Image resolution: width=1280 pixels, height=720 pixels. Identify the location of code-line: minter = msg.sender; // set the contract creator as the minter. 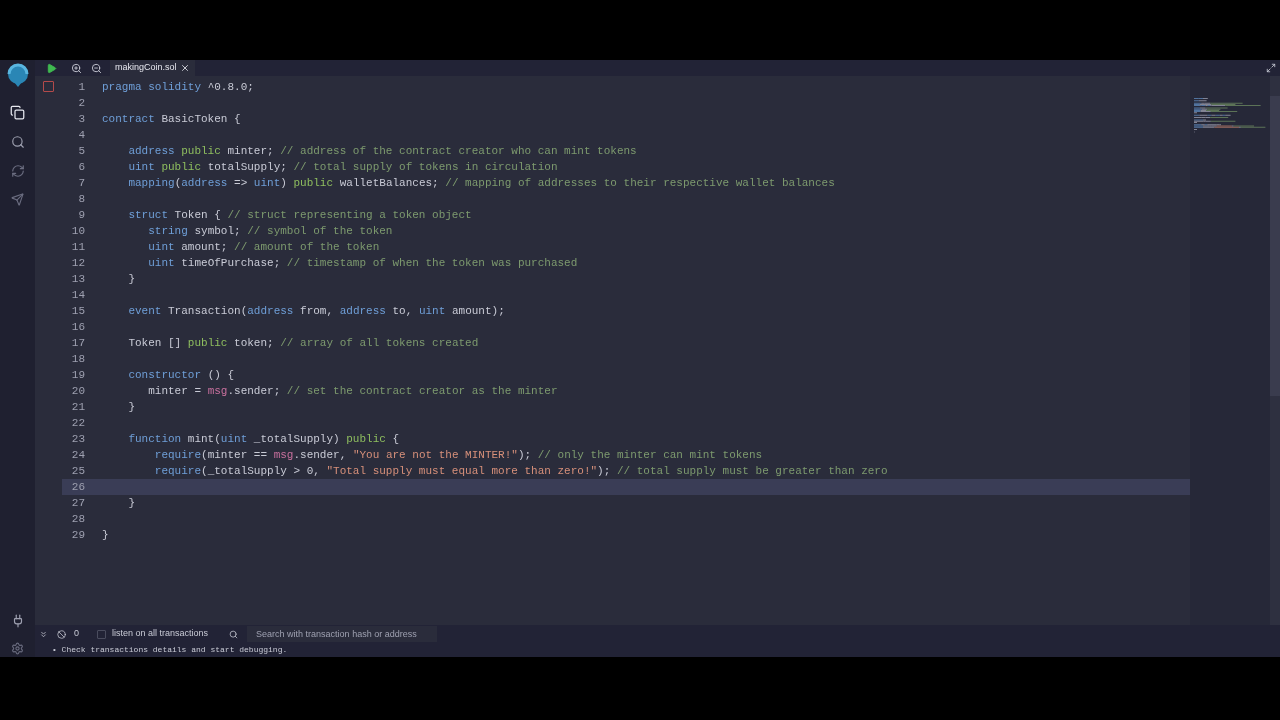
(352, 391).